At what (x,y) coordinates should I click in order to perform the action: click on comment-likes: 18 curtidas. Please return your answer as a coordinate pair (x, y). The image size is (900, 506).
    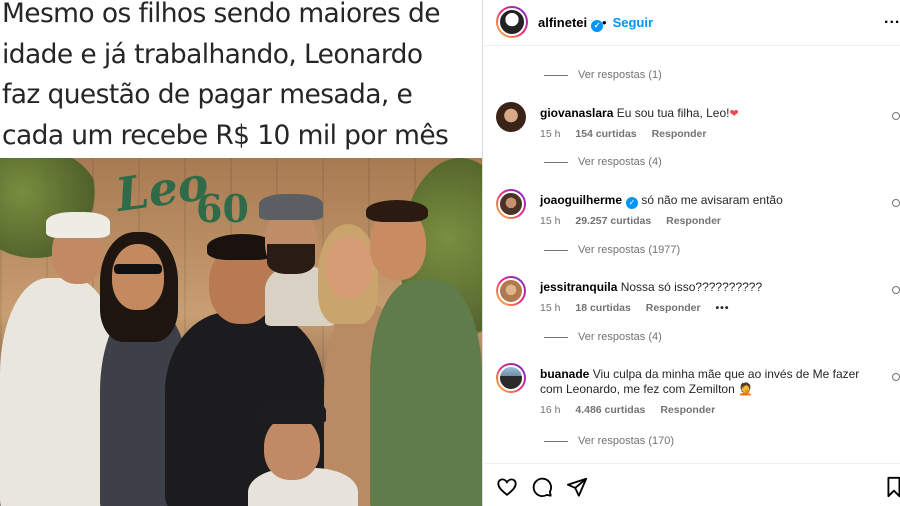
    Looking at the image, I should click on (602, 308).